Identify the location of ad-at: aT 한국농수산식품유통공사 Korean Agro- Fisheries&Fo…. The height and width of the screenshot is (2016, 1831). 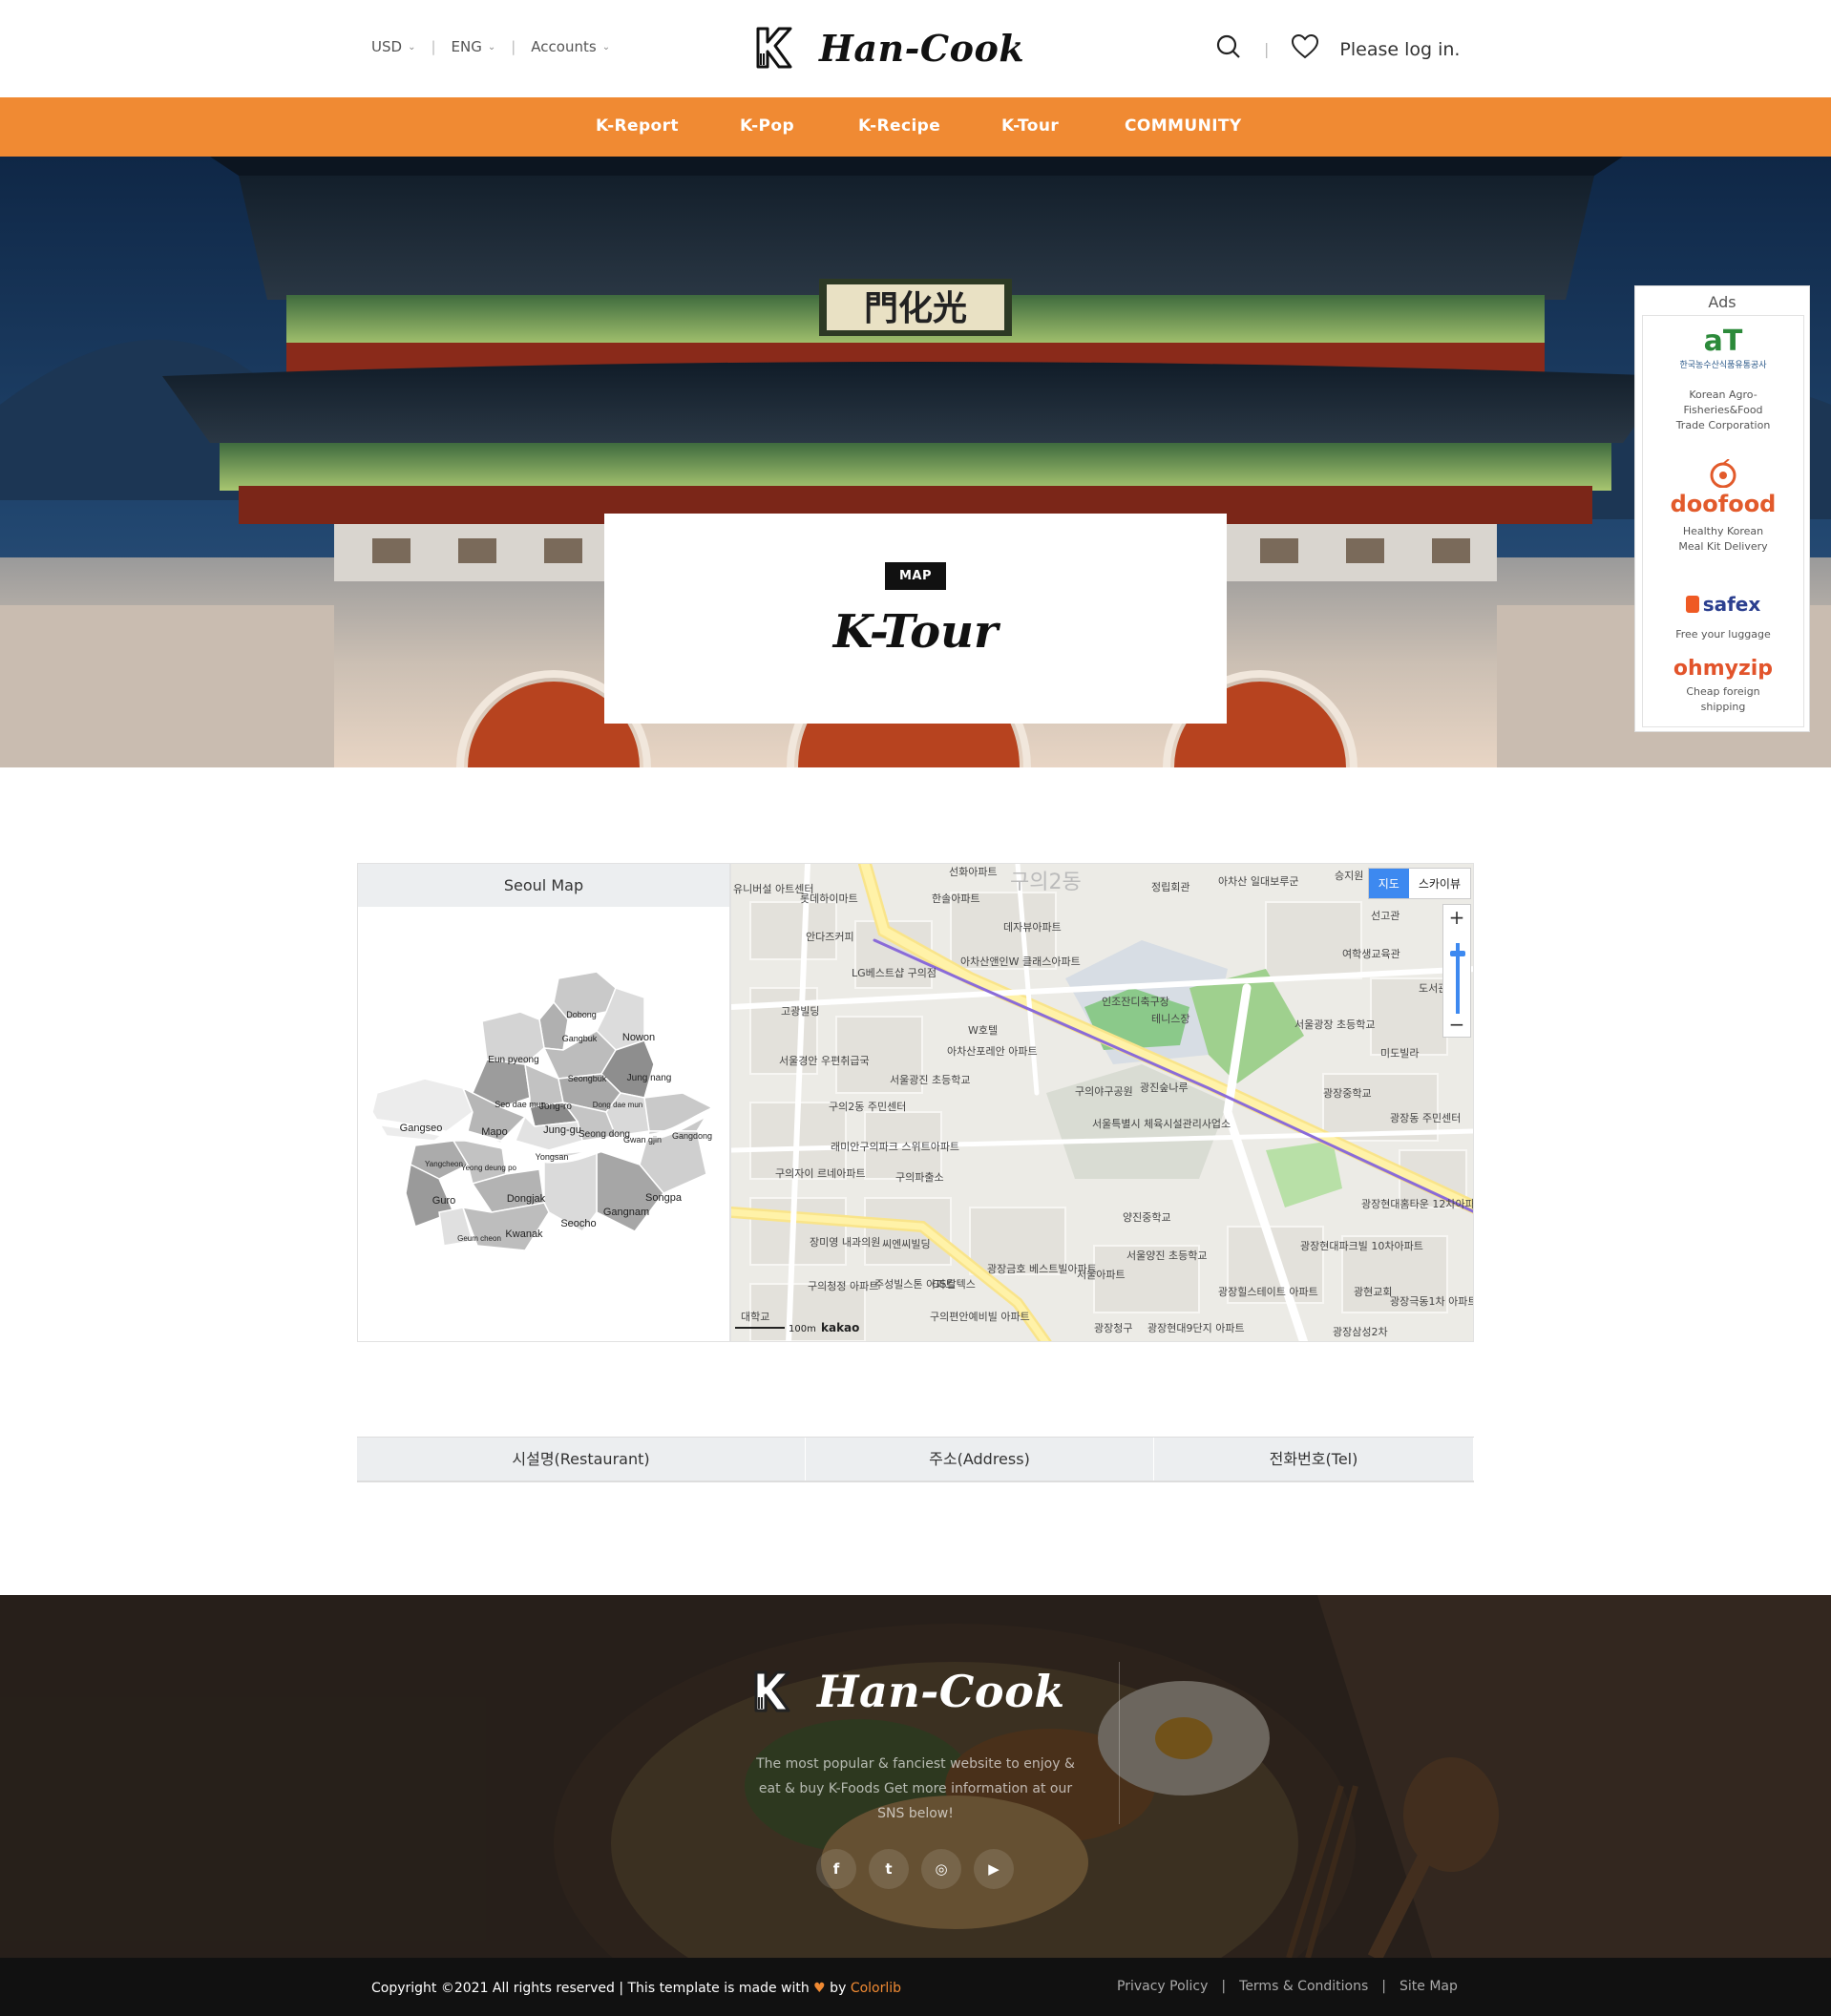
(1723, 380).